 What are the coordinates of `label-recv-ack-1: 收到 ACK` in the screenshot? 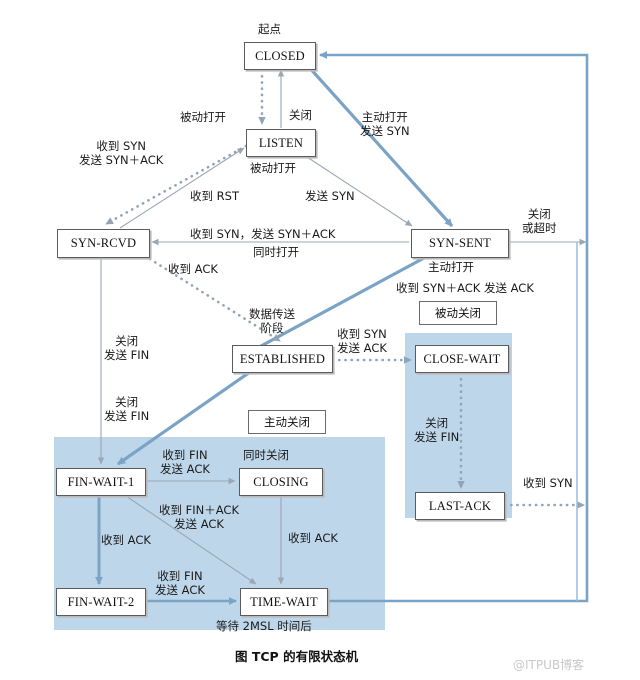 It's located at (193, 269).